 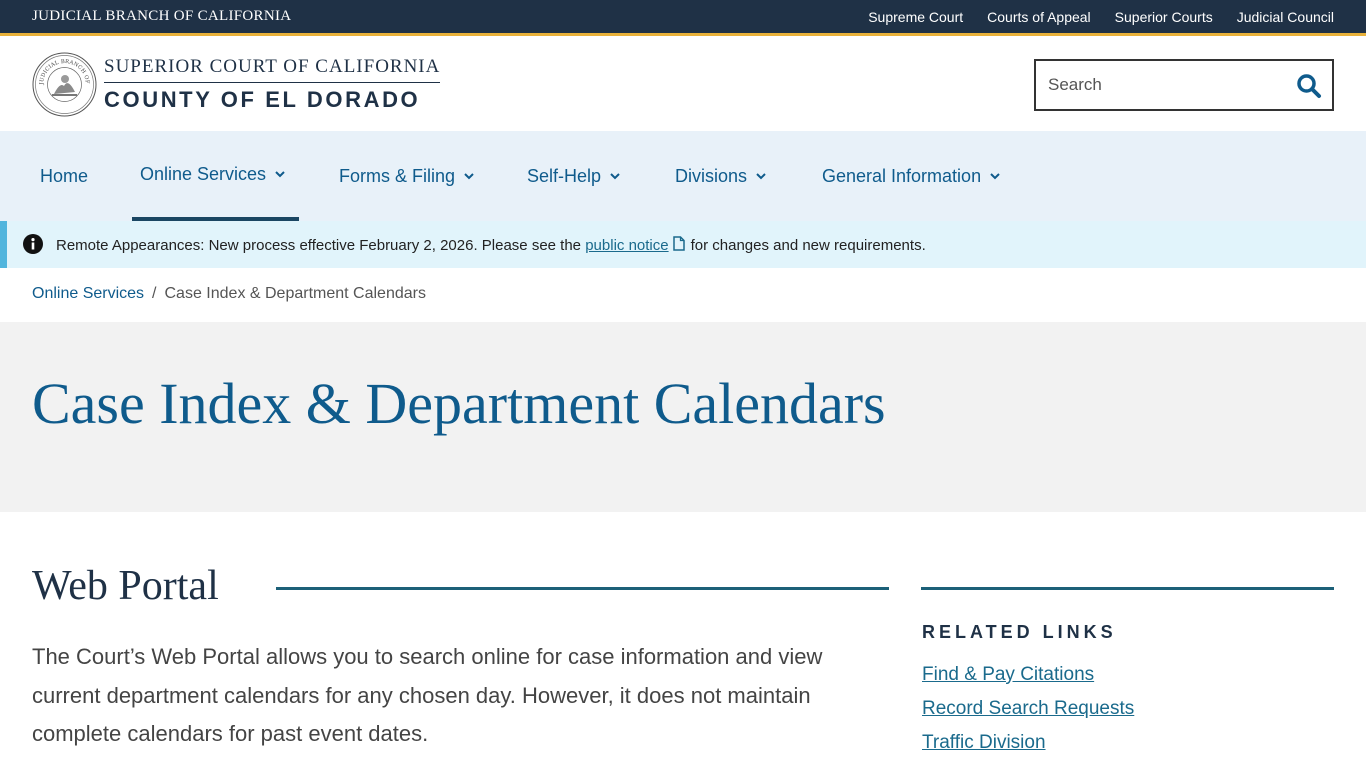 What do you see at coordinates (1168, 85) in the screenshot?
I see `search-input` at bounding box center [1168, 85].